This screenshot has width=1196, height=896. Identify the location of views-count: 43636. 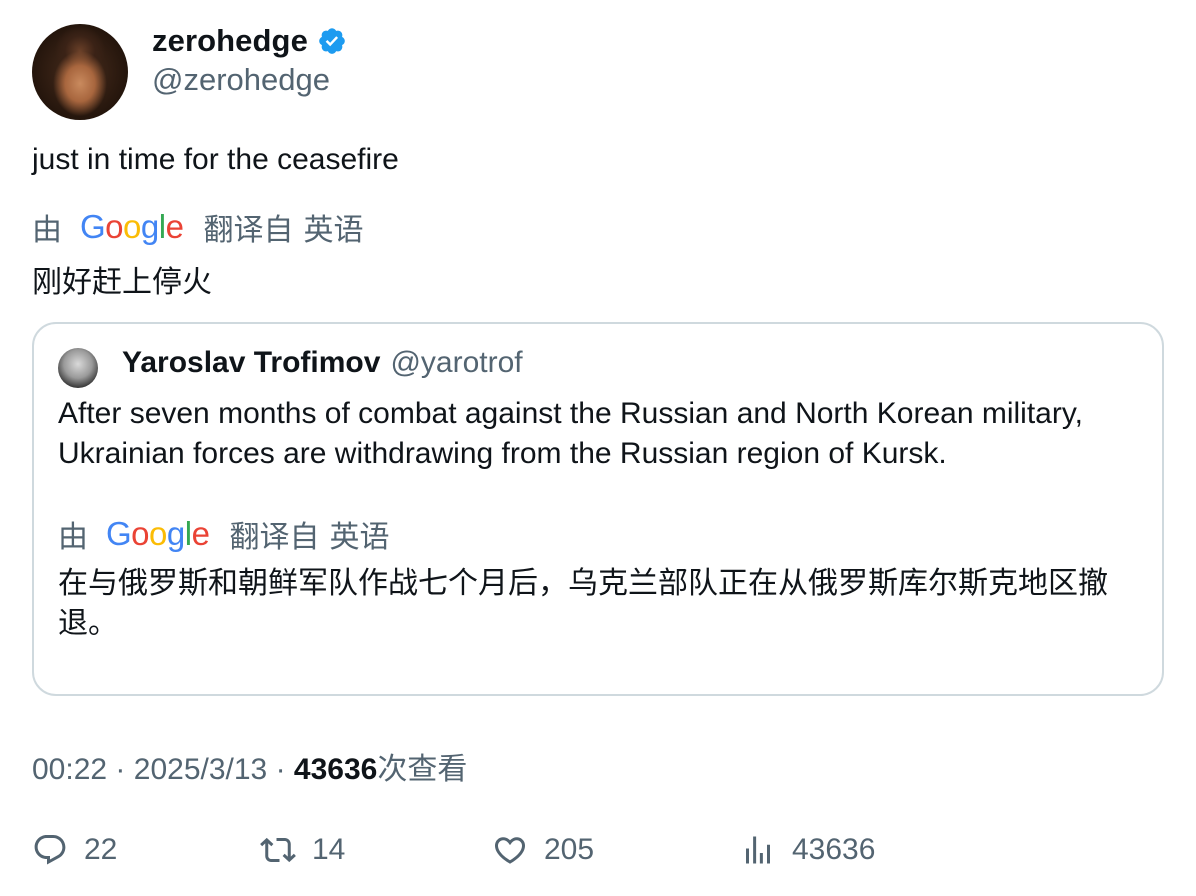
(335, 769).